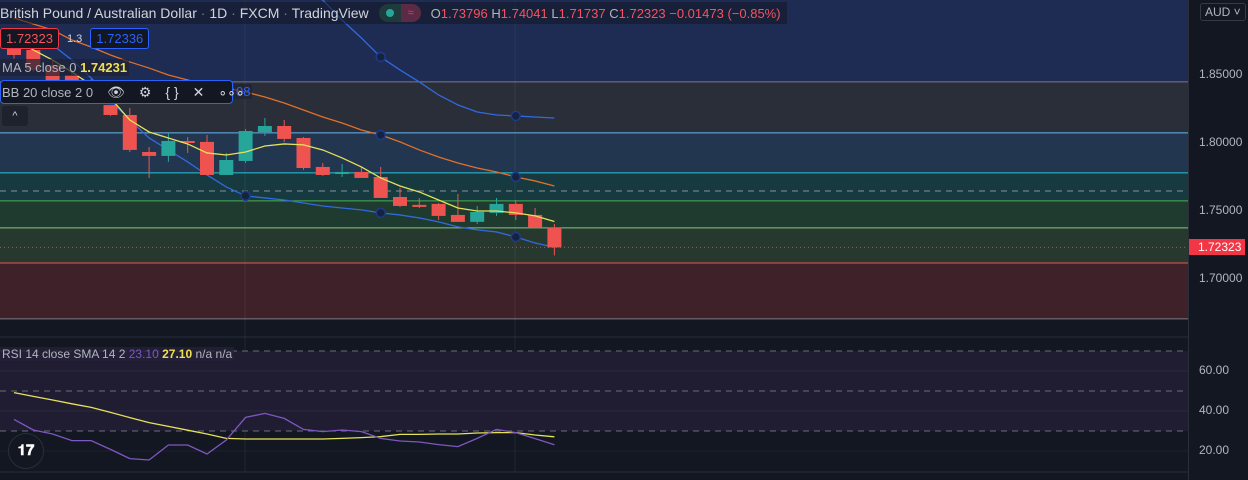  What do you see at coordinates (330, 13) in the screenshot?
I see `source: TradingView` at bounding box center [330, 13].